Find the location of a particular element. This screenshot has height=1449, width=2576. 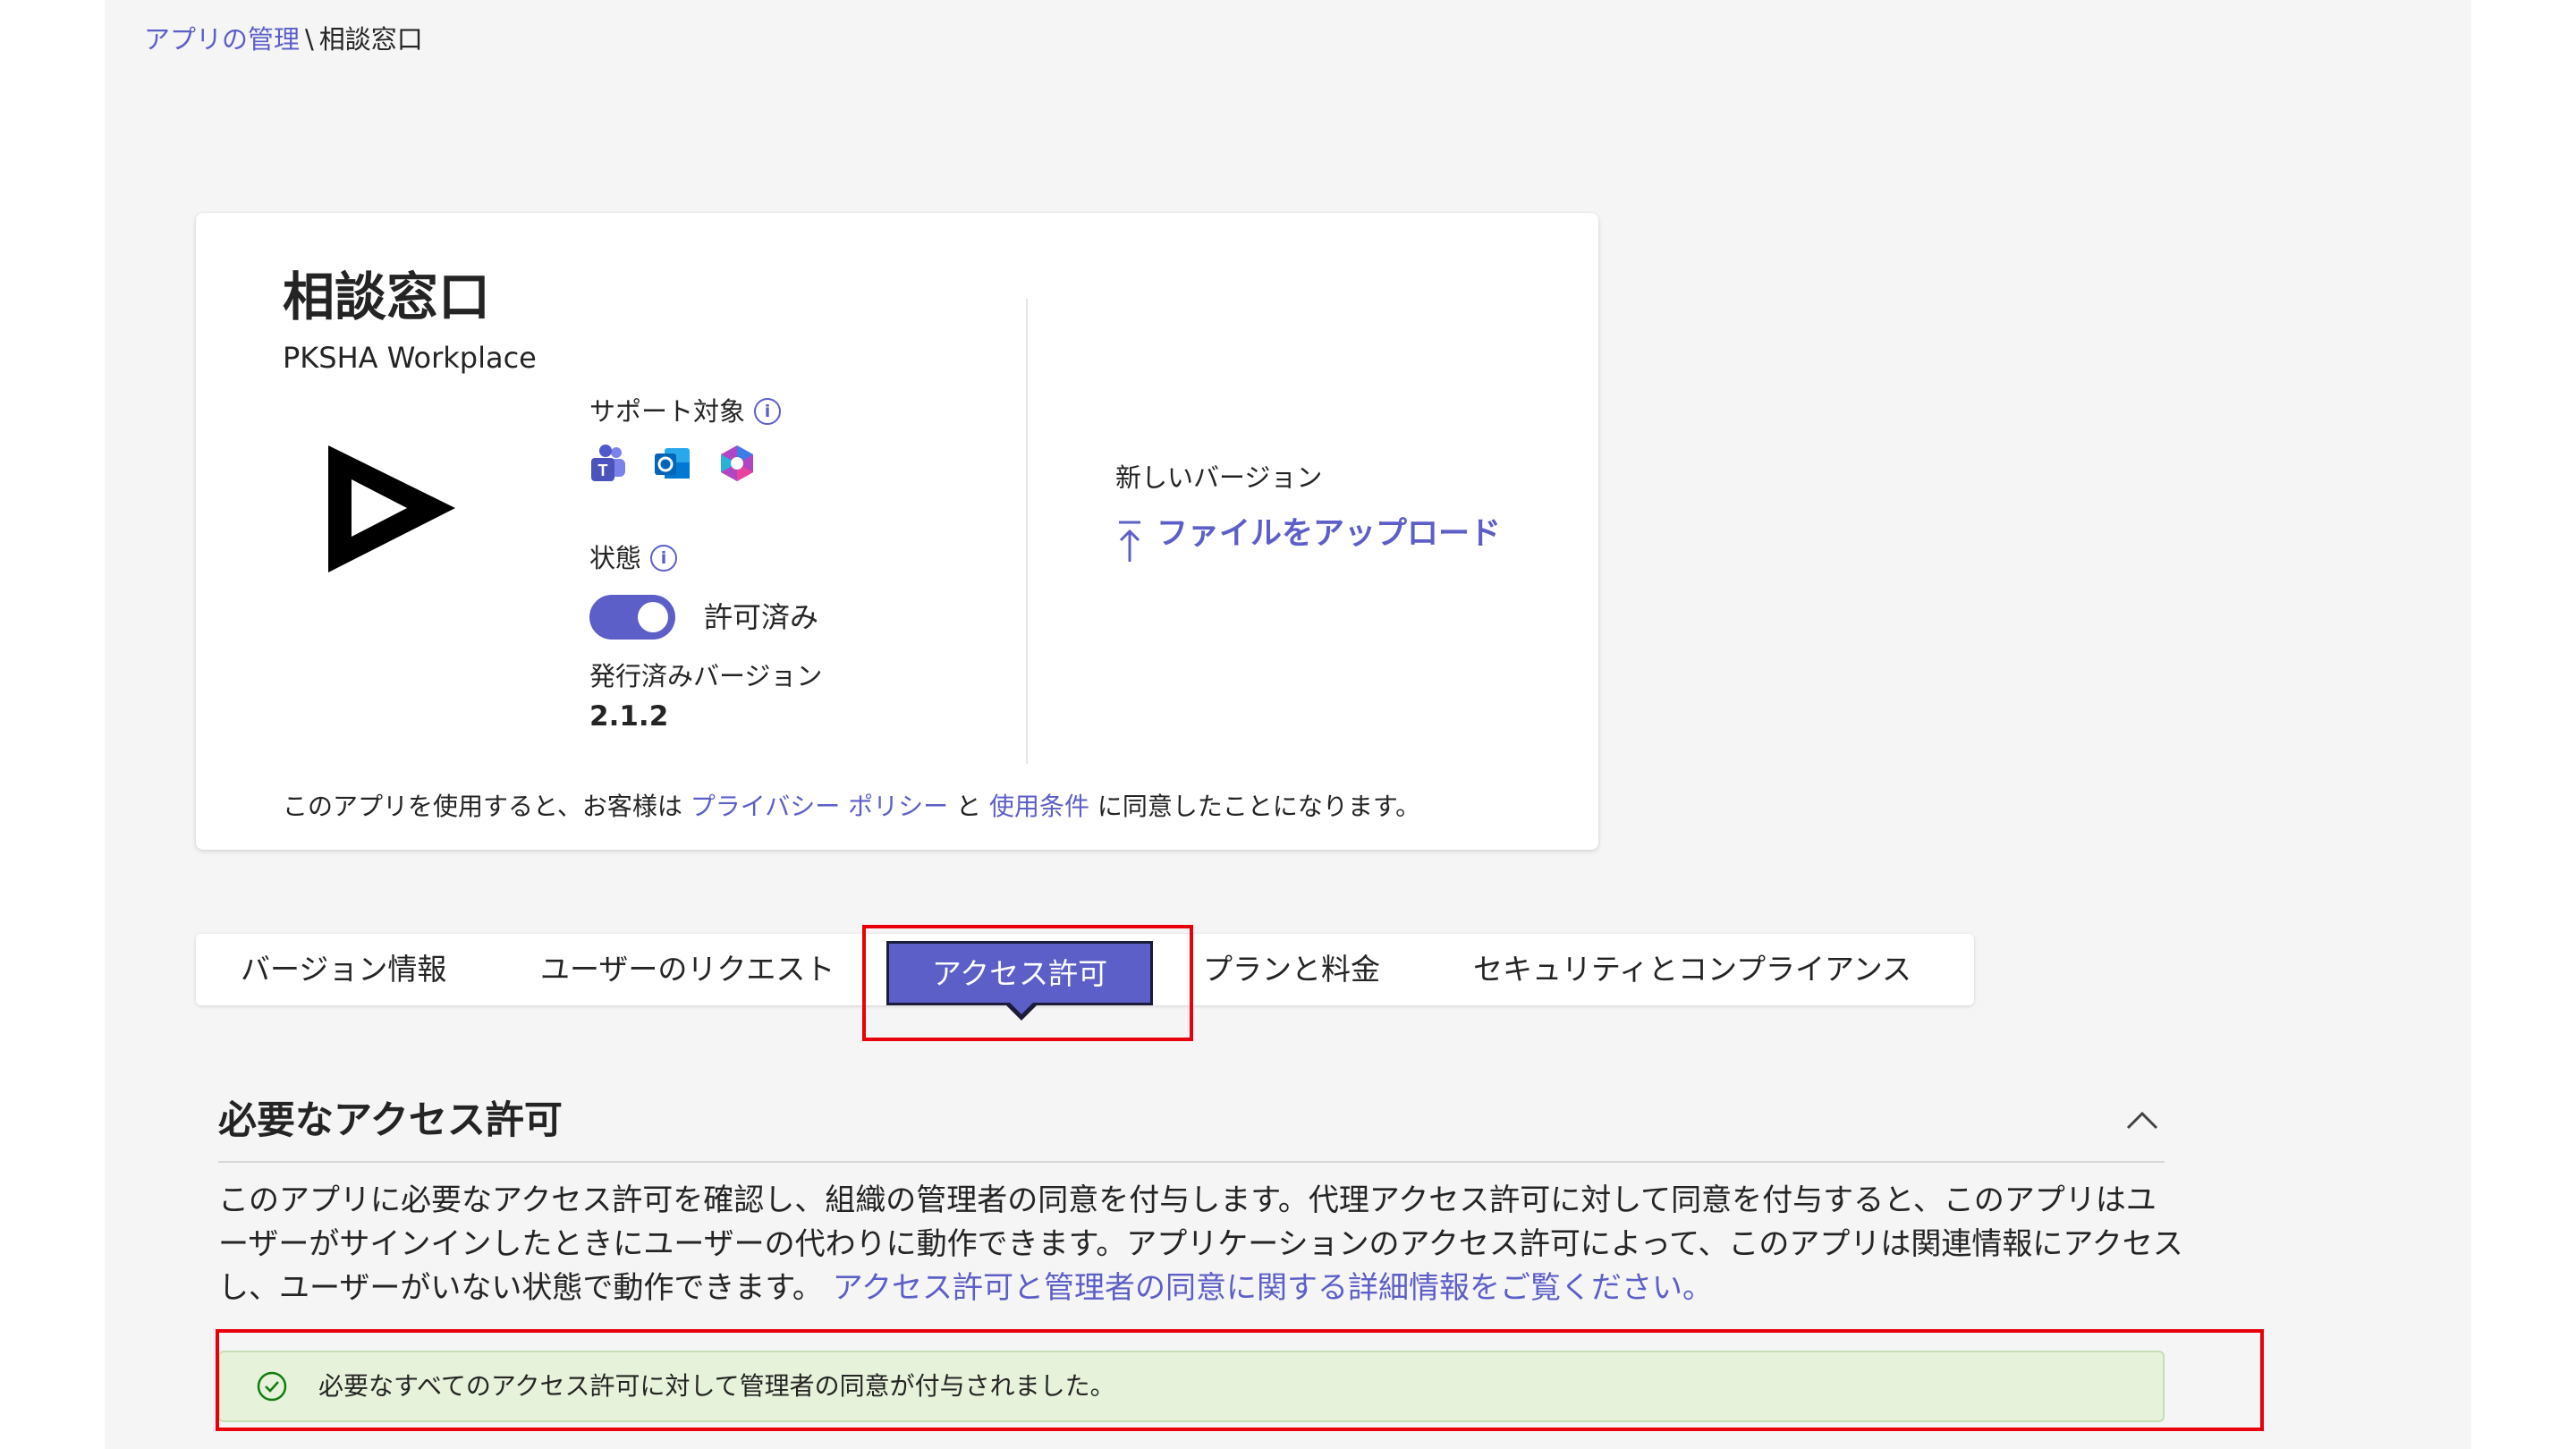

published-version-value: 2.1.2 is located at coordinates (629, 716).